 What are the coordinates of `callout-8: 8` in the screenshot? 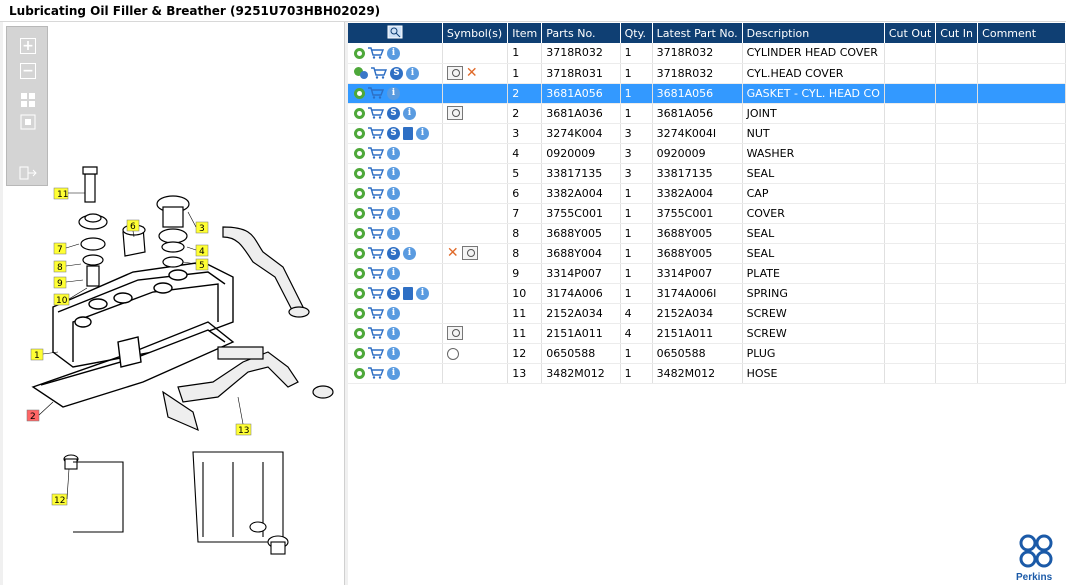 It's located at (60, 266).